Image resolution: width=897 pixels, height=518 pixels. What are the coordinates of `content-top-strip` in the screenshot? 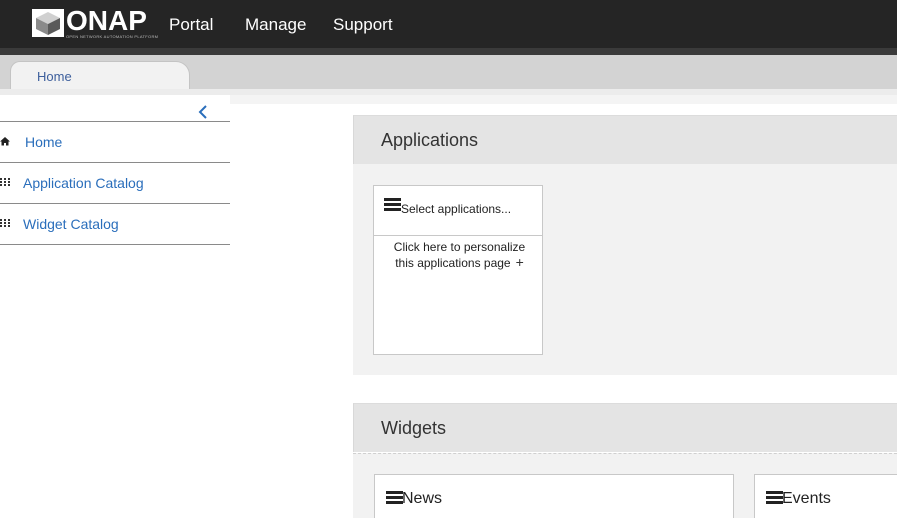 It's located at (563, 99).